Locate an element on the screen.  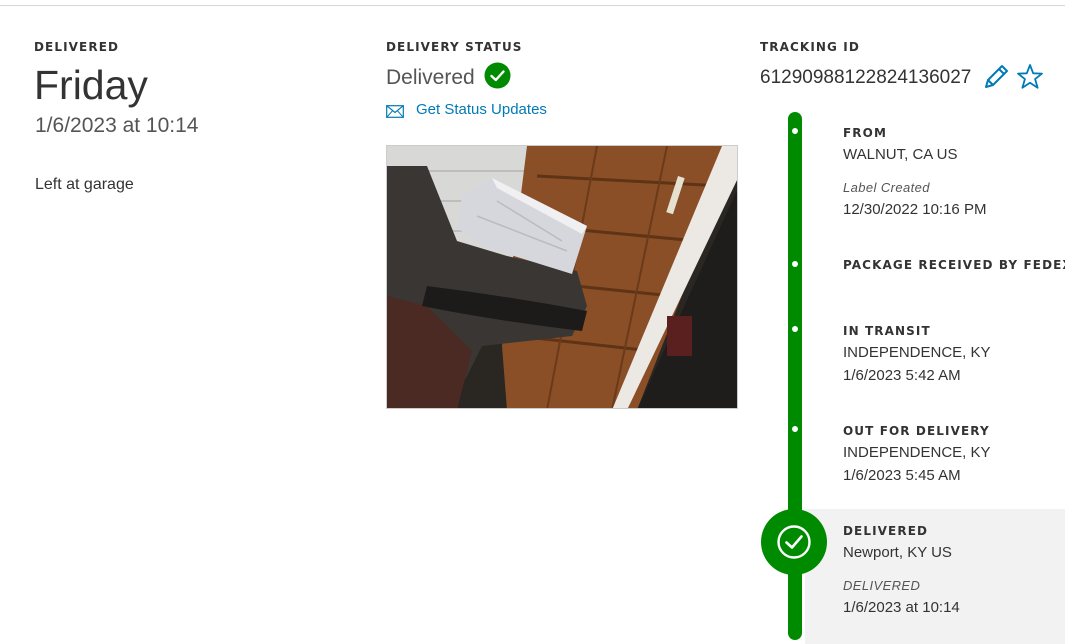
delivery-note: Left at garage is located at coordinates (84, 184).